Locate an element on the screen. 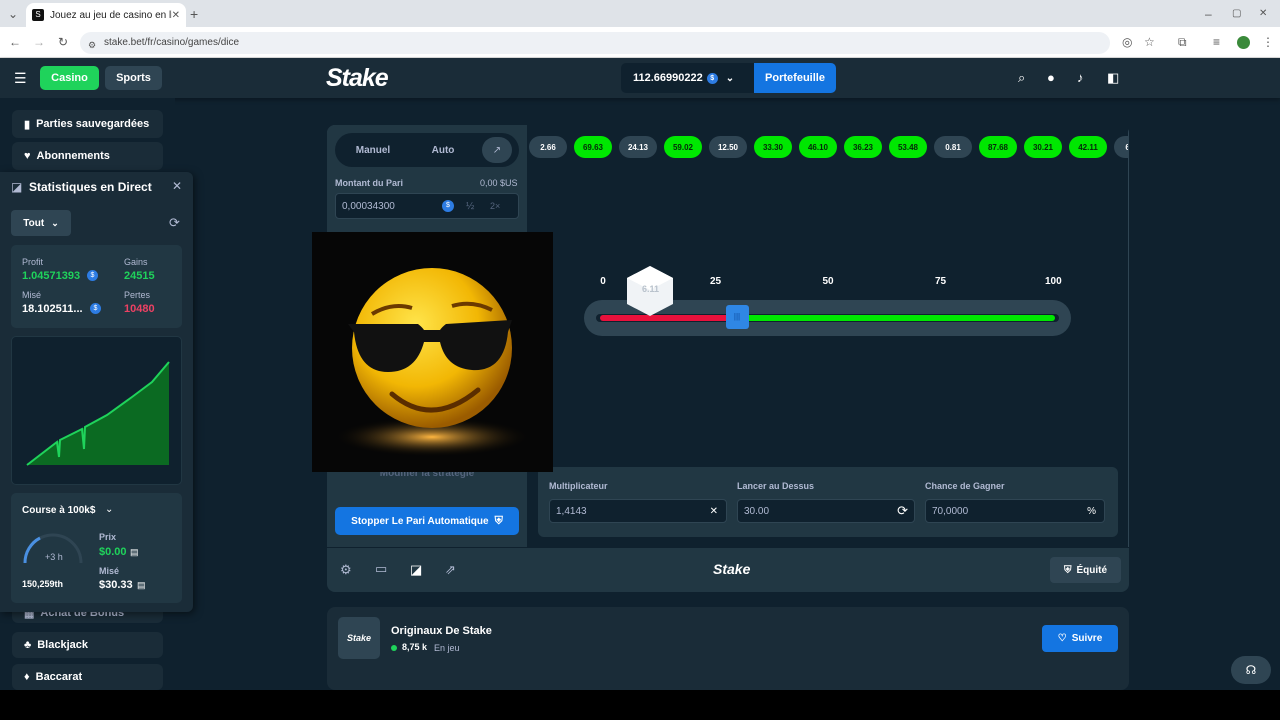 The width and height of the screenshot is (1280, 720). browser-tab: S Jouez au jeu de casino en ligne ✕ is located at coordinates (106, 15).